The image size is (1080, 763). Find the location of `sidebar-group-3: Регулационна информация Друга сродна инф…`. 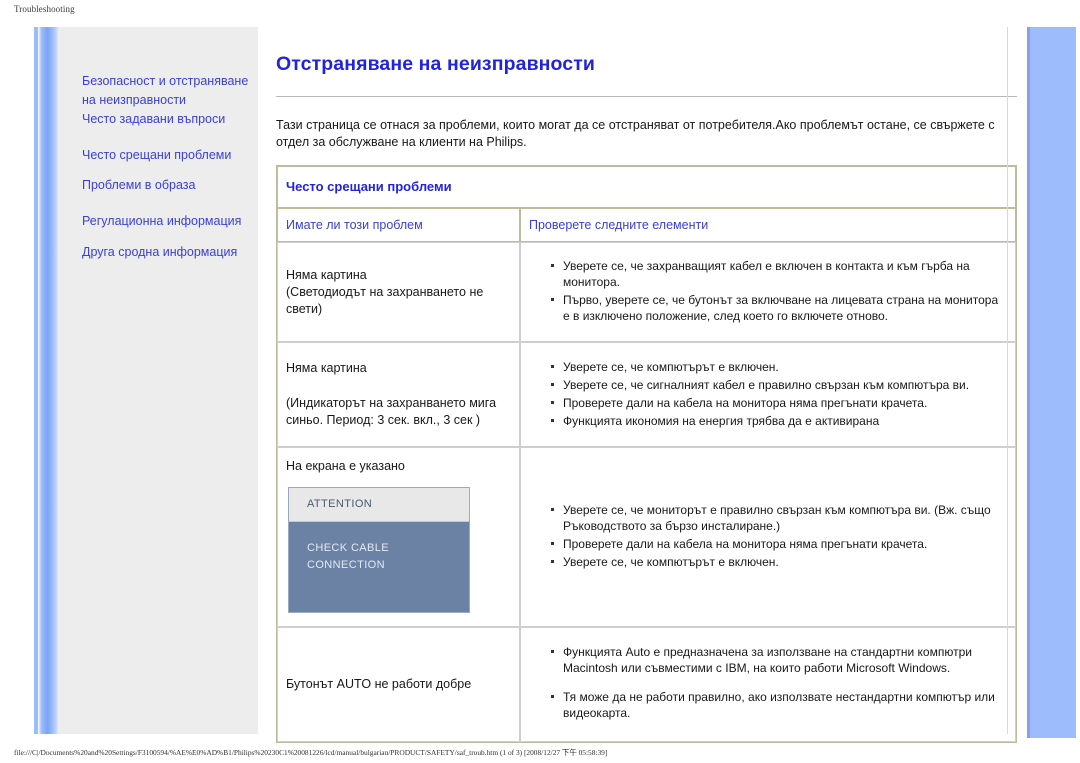

sidebar-group-3: Регулационна информация Друга сродна инф… is located at coordinates (158, 237).